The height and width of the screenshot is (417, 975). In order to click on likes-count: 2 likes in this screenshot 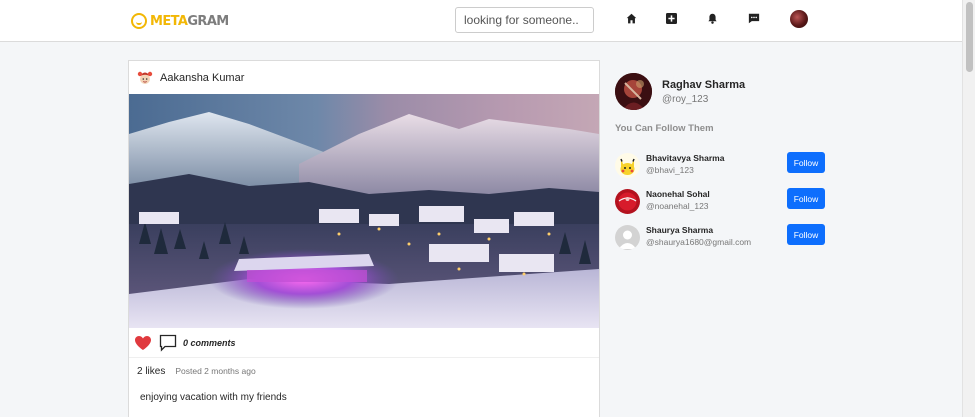, I will do `click(151, 371)`.